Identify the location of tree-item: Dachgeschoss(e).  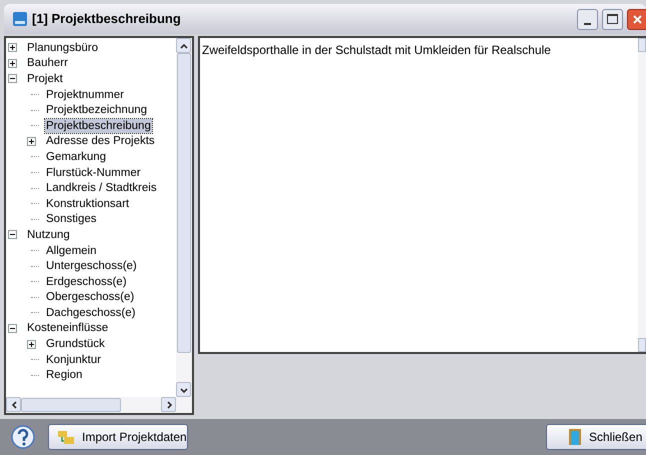
(90, 313).